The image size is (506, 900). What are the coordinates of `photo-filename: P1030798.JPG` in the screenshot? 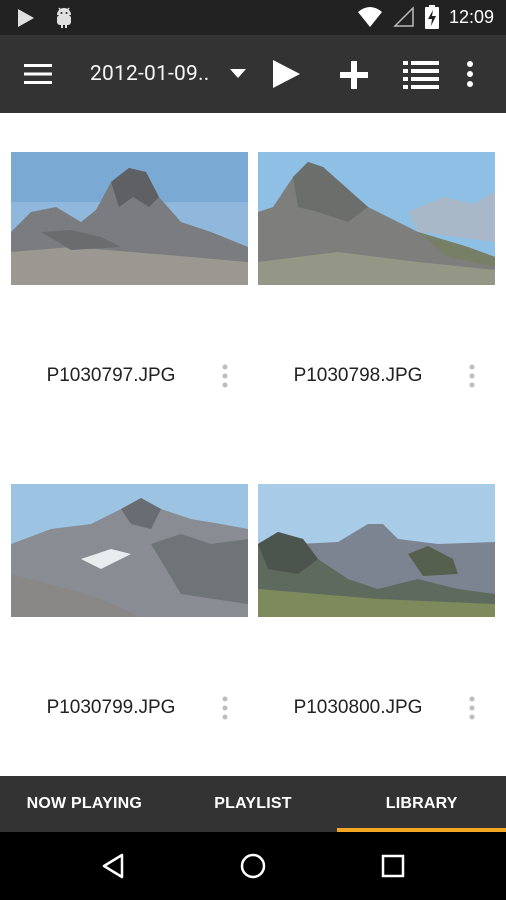 It's located at (358, 375).